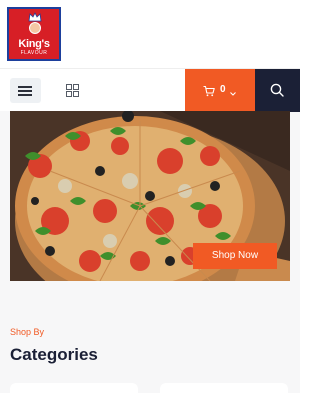 Image resolution: width=320 pixels, height=393 pixels. What do you see at coordinates (72, 90) in the screenshot?
I see `grid-view-icon` at bounding box center [72, 90].